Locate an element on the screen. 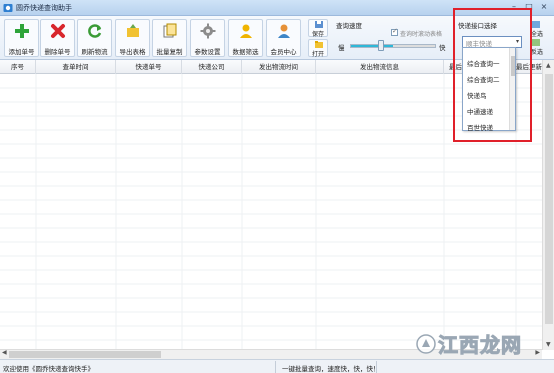  query-speed-group: 查询速度 查询时滚动表格 慢 快 is located at coordinates (392, 38).